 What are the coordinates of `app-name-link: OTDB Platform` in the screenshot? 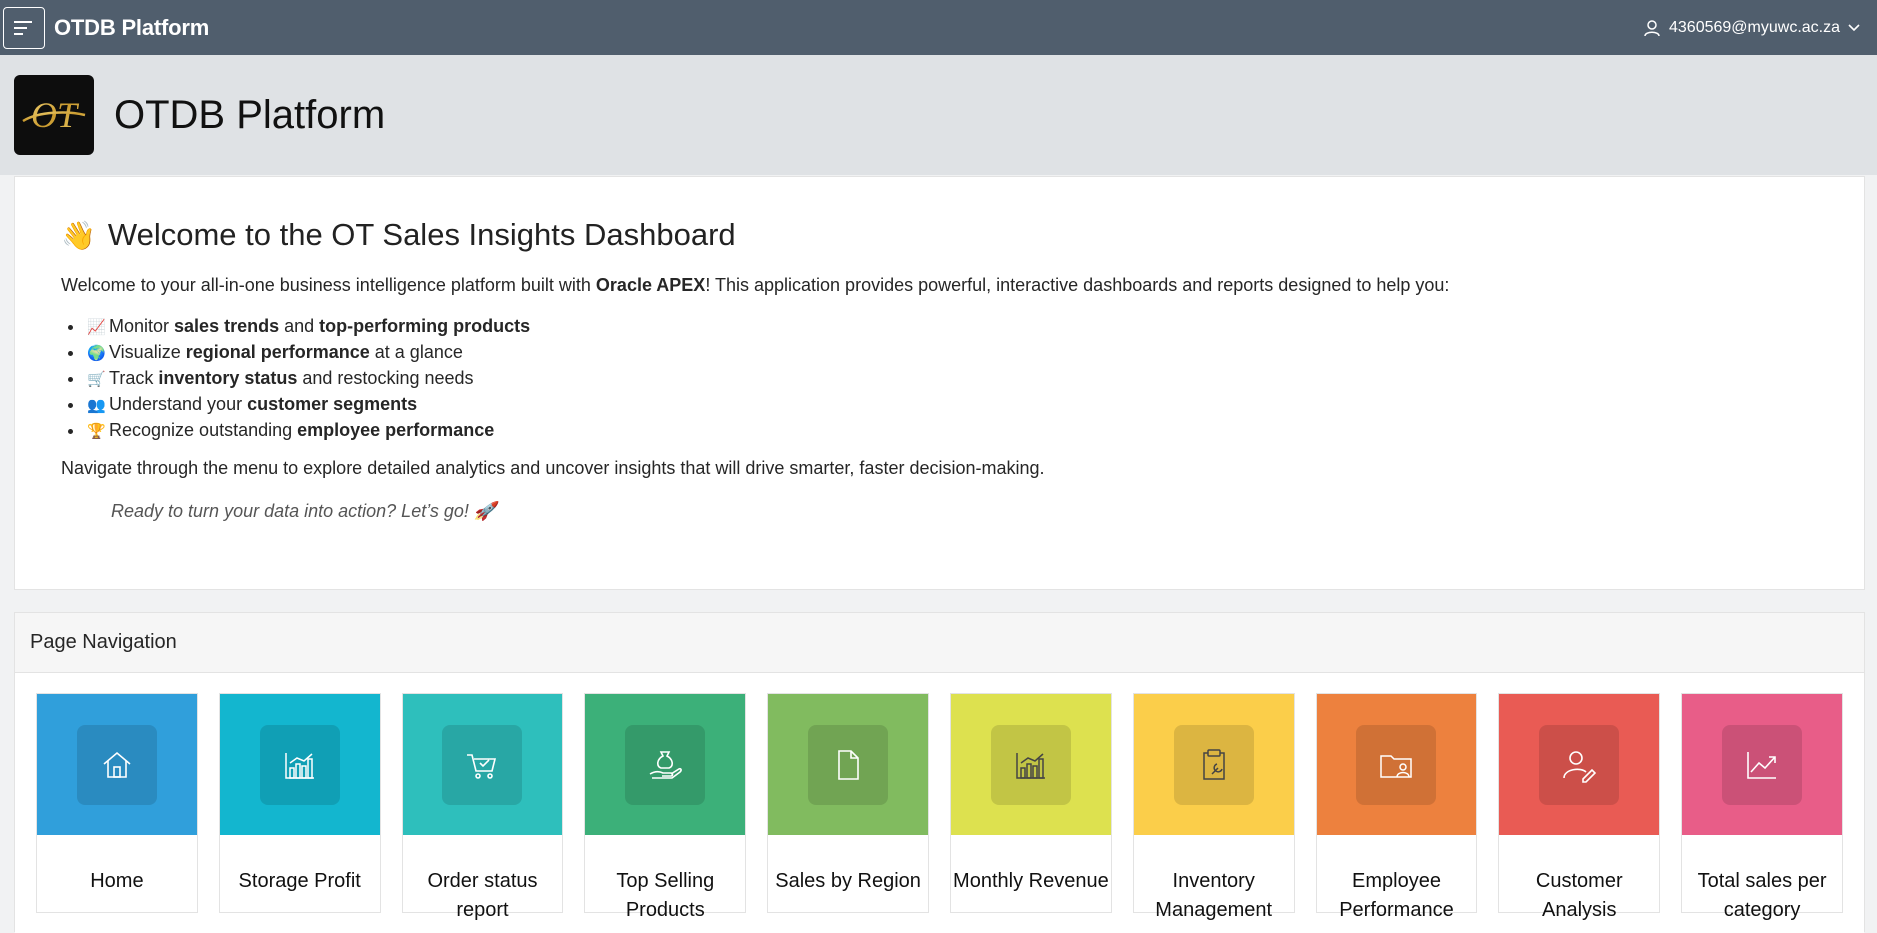 It's located at (131, 28).